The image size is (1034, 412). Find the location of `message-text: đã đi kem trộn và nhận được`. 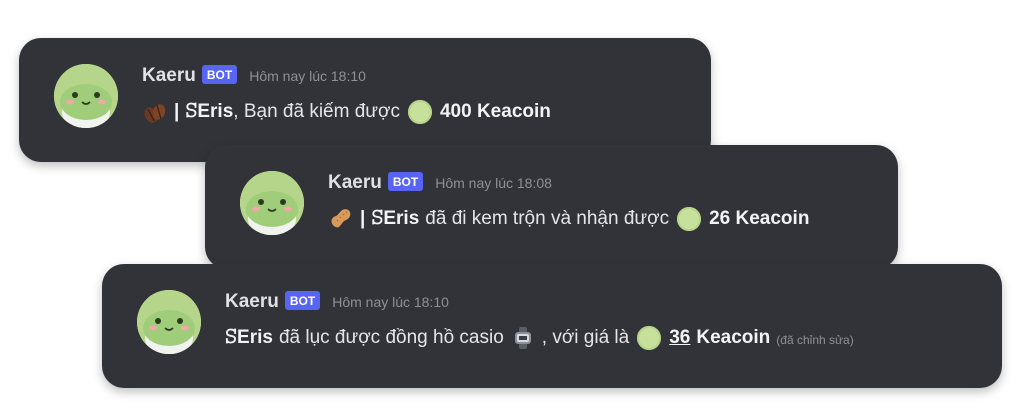

message-text: đã đi kem trộn và nhận được is located at coordinates (547, 218).